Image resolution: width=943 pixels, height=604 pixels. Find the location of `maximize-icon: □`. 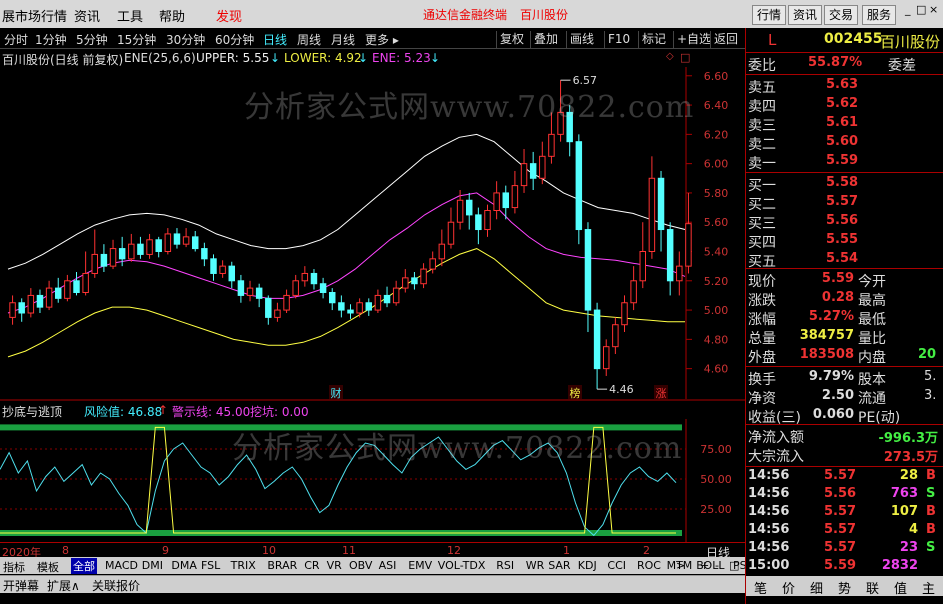

maximize-icon: □ is located at coordinates (921, 9).